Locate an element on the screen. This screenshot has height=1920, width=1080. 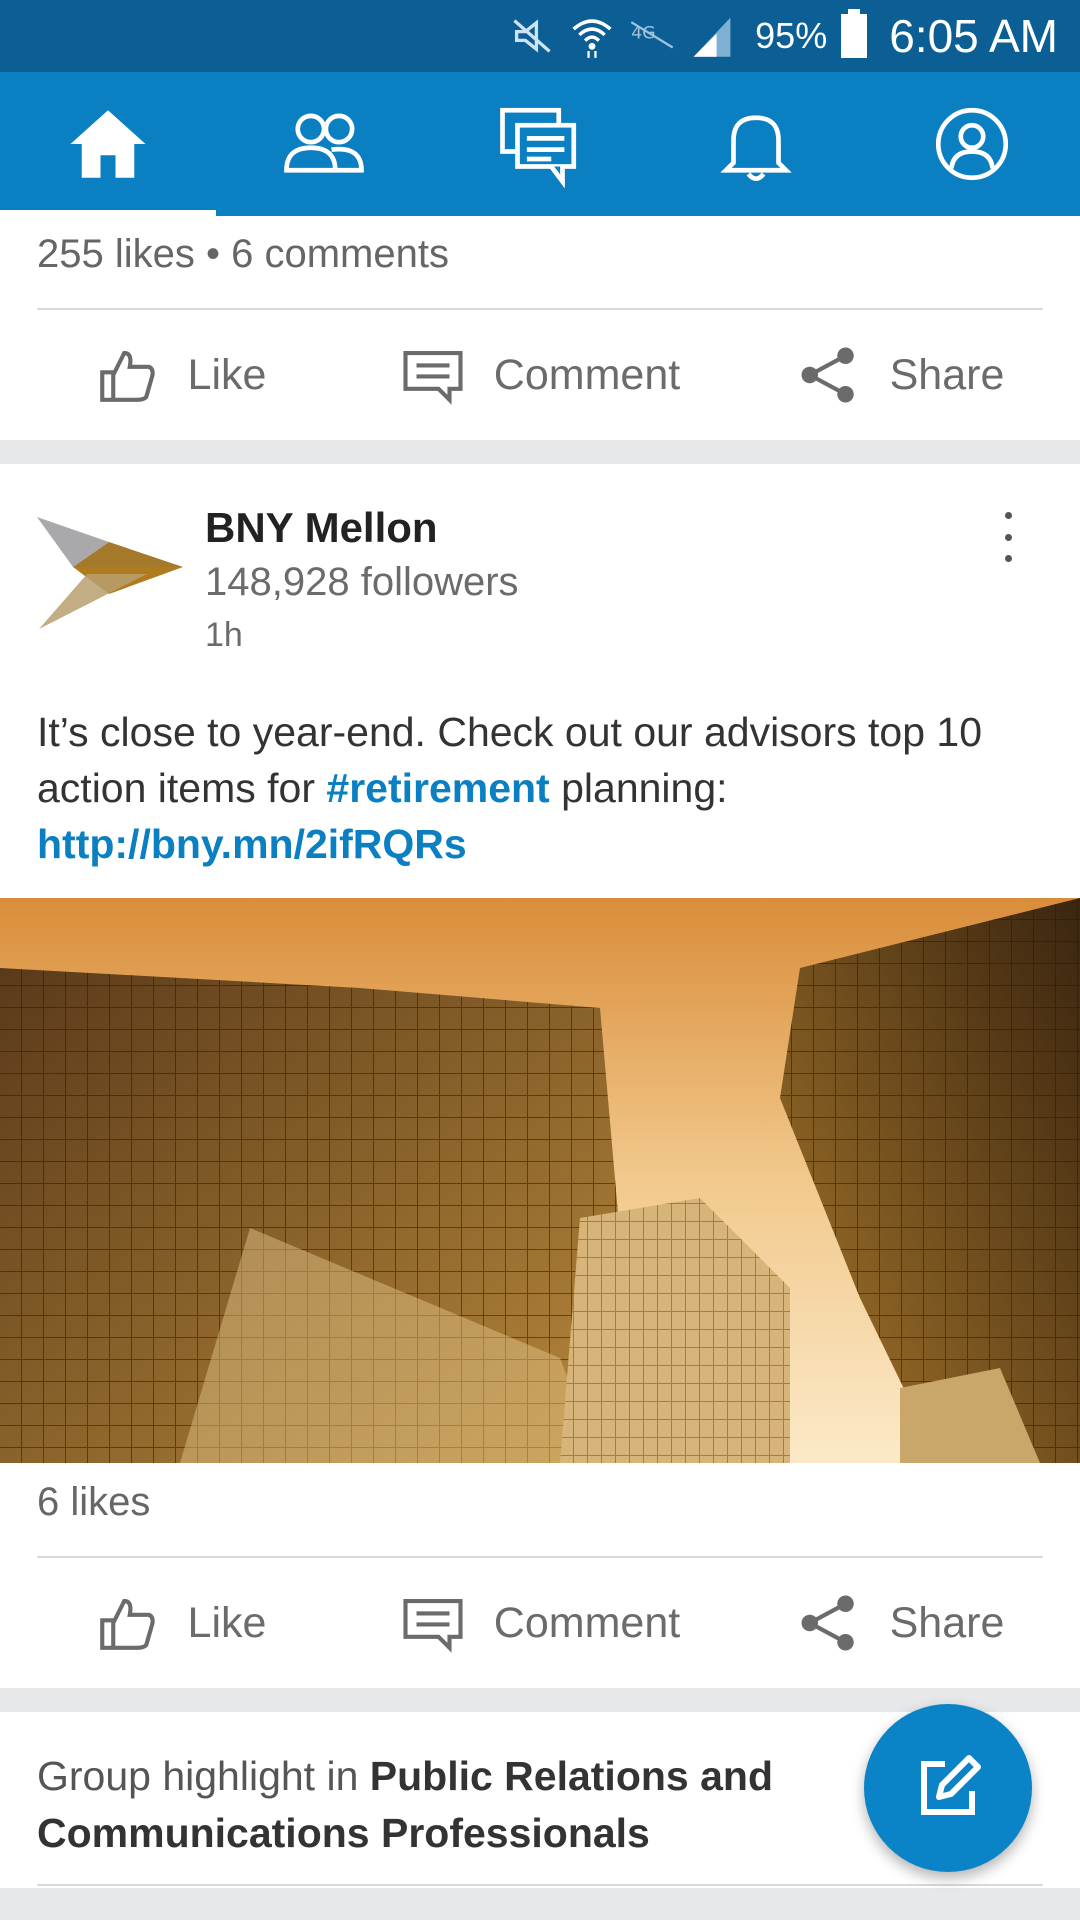
author-name: BNY Mellon is located at coordinates (321, 528).